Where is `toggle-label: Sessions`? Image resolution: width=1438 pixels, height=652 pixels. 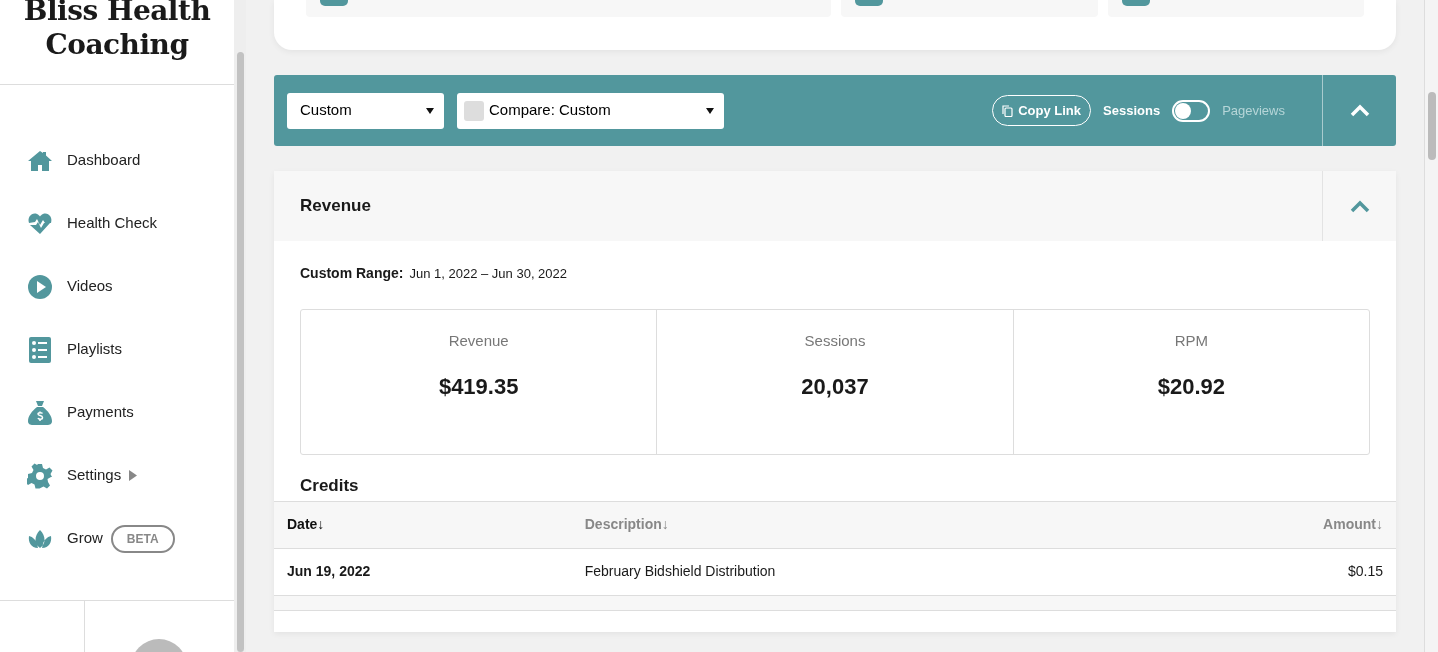
toggle-label: Sessions is located at coordinates (1132, 110).